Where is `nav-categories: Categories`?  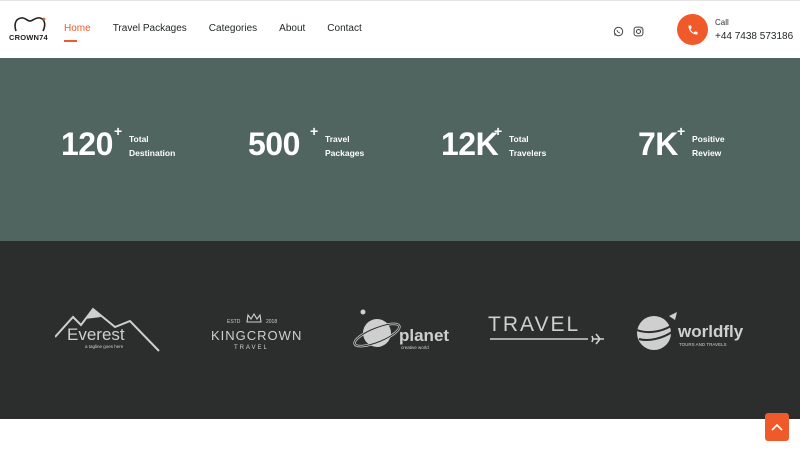 nav-categories: Categories is located at coordinates (233, 28).